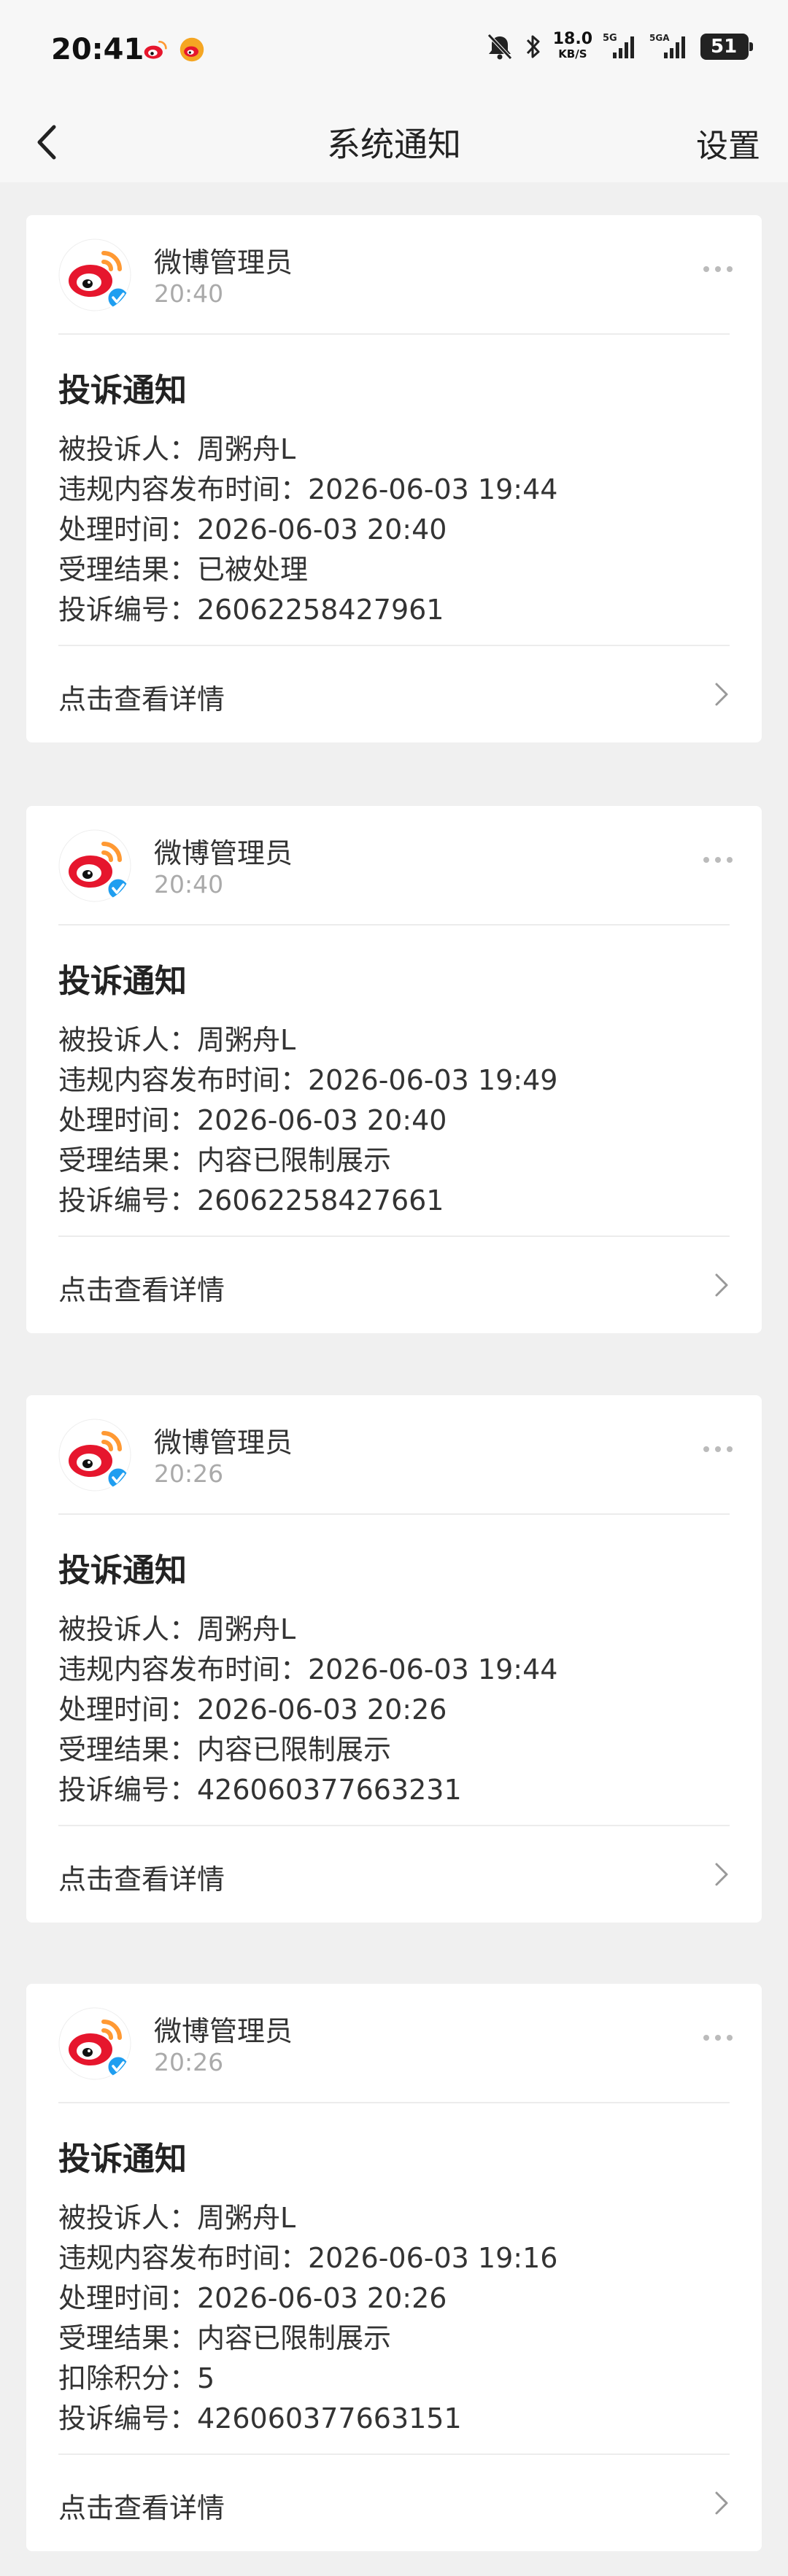 Image resolution: width=788 pixels, height=2576 pixels. I want to click on battery-icon: 51, so click(726, 47).